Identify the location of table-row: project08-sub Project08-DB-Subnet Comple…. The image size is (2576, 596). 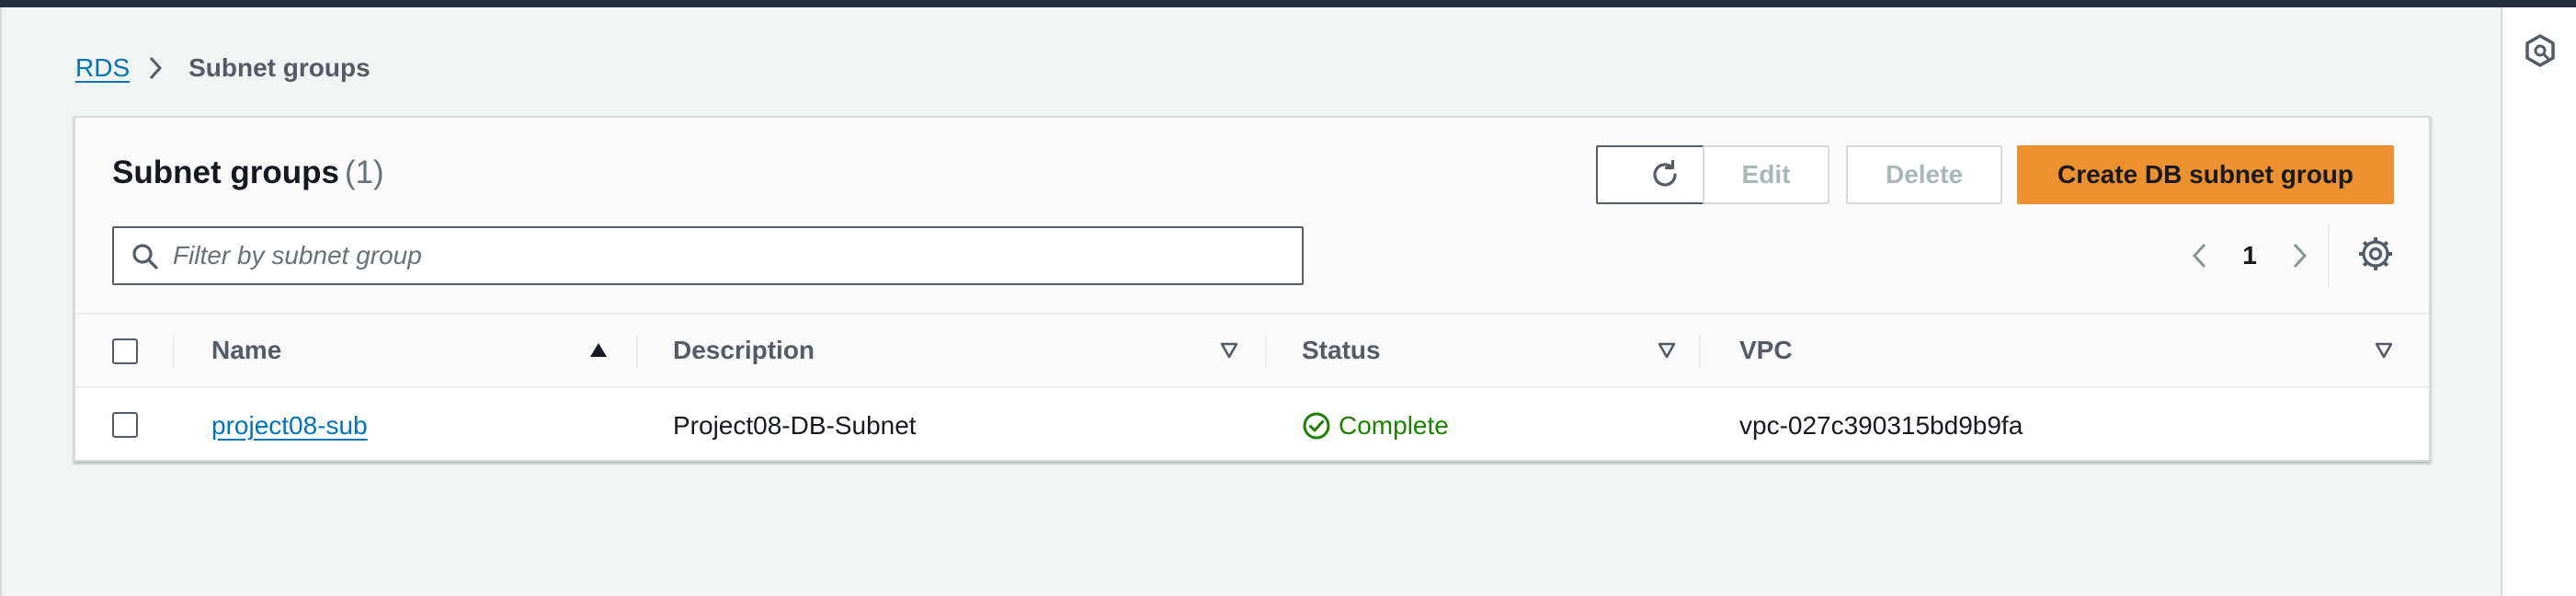
(1252, 426).